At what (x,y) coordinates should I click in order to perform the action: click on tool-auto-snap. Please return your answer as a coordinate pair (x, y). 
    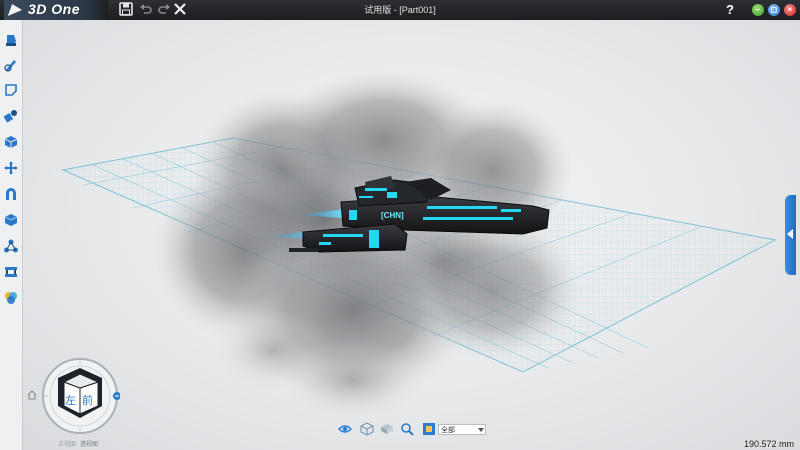
    Looking at the image, I should click on (11, 272).